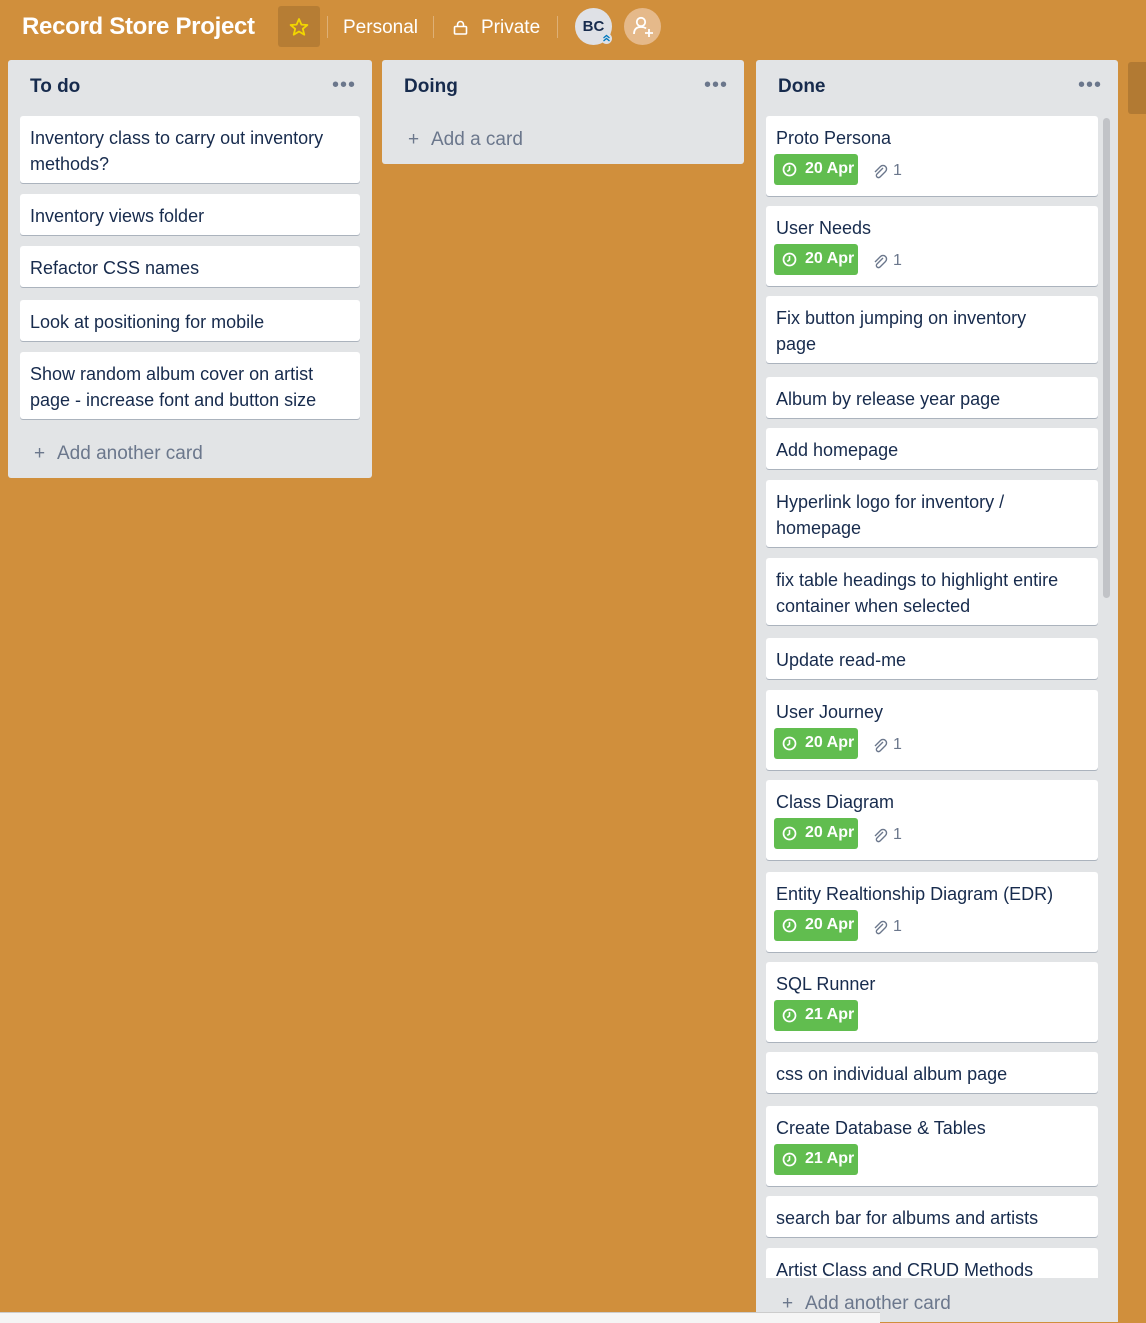 The width and height of the screenshot is (1146, 1323). Describe the element at coordinates (830, 712) in the screenshot. I see `card-title: User Journey` at that location.